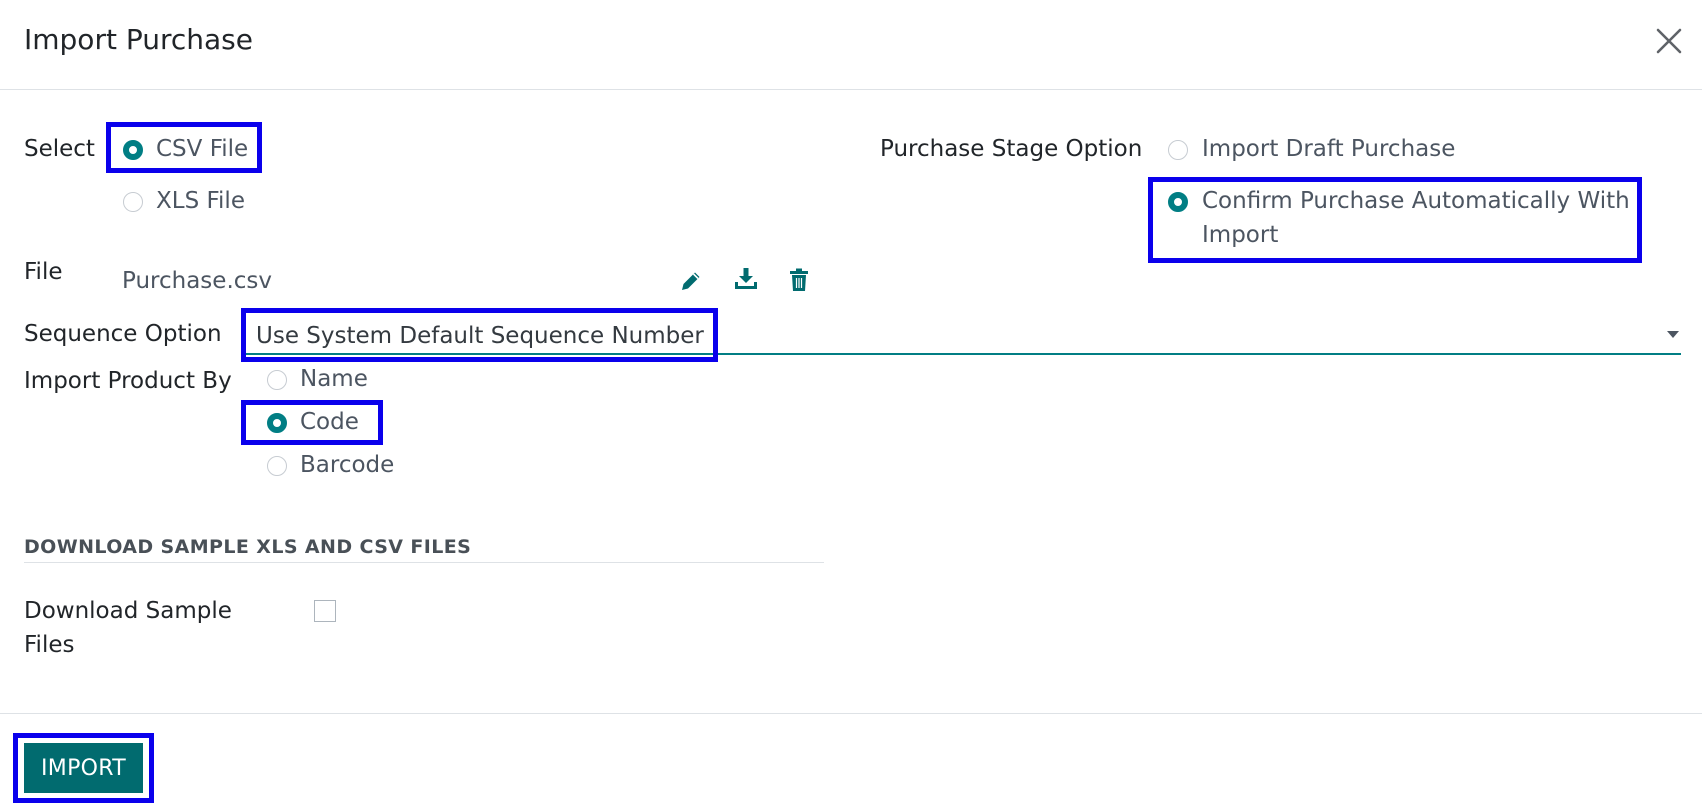 Image resolution: width=1702 pixels, height=812 pixels. Describe the element at coordinates (1011, 149) in the screenshot. I see `purchase-stage-label: Purchase Stage Option` at that location.